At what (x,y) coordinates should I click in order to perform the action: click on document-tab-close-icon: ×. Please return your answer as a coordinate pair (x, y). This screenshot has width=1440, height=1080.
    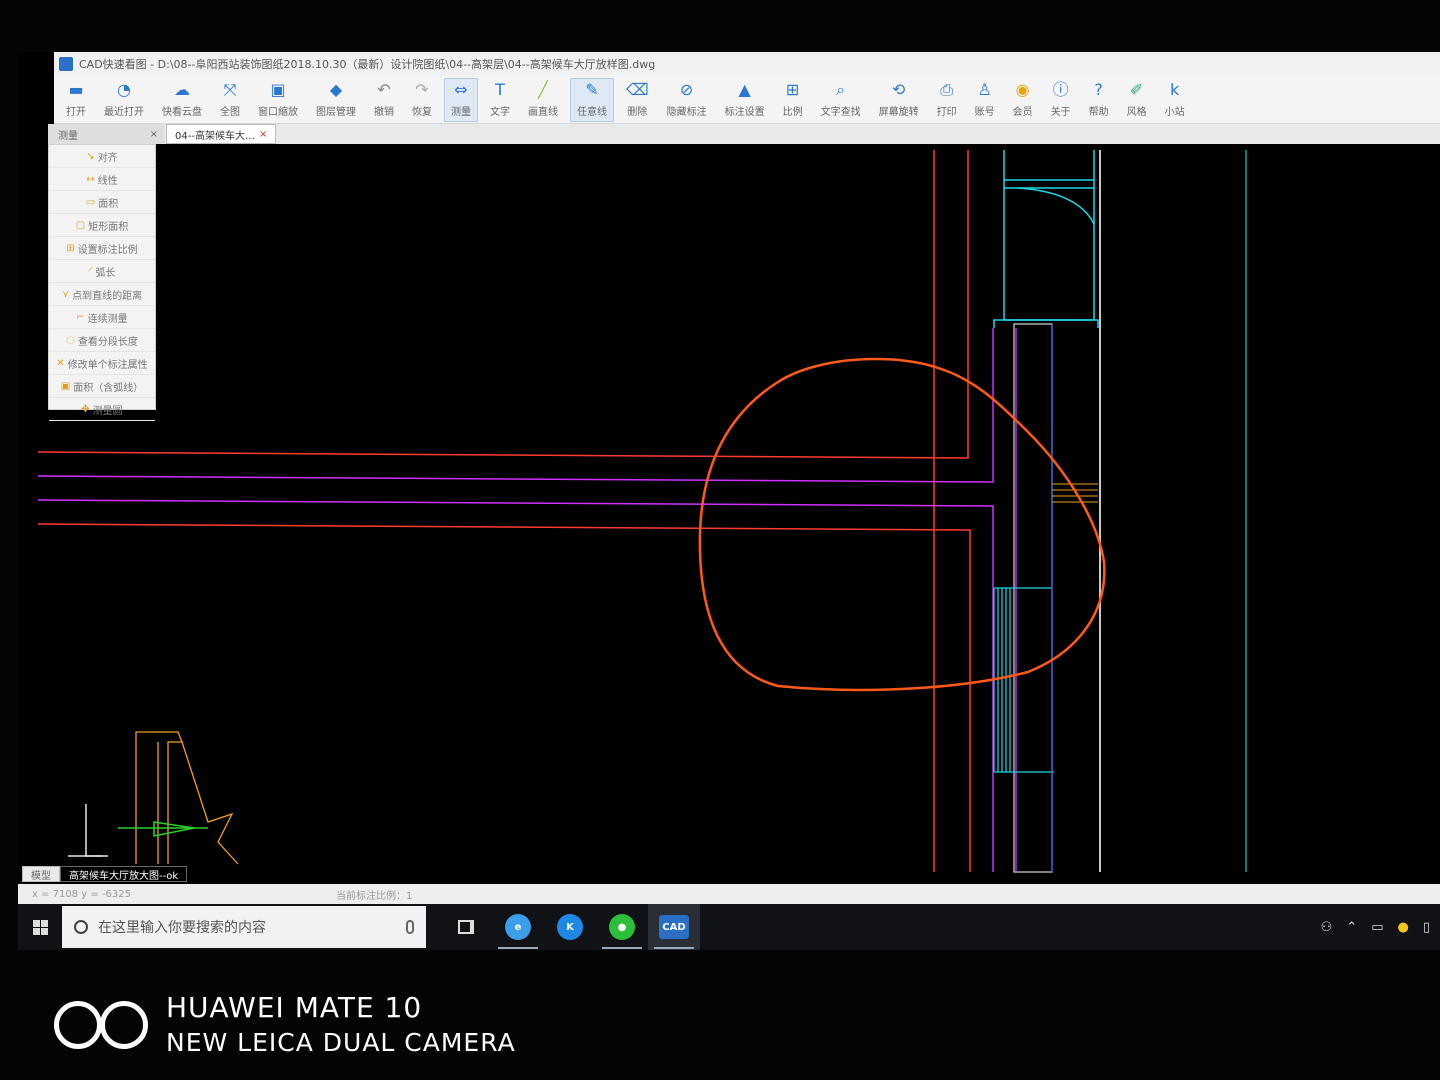
    Looking at the image, I should click on (263, 134).